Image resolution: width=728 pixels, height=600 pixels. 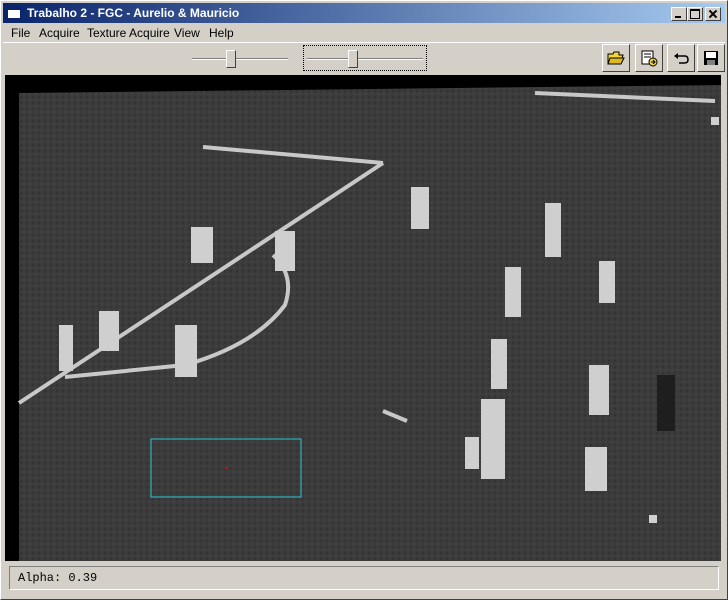 I want to click on open-button, so click(x=616, y=58).